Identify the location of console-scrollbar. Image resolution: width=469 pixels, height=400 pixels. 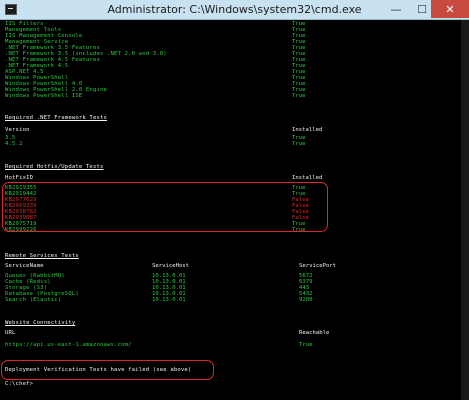
(465, 210).